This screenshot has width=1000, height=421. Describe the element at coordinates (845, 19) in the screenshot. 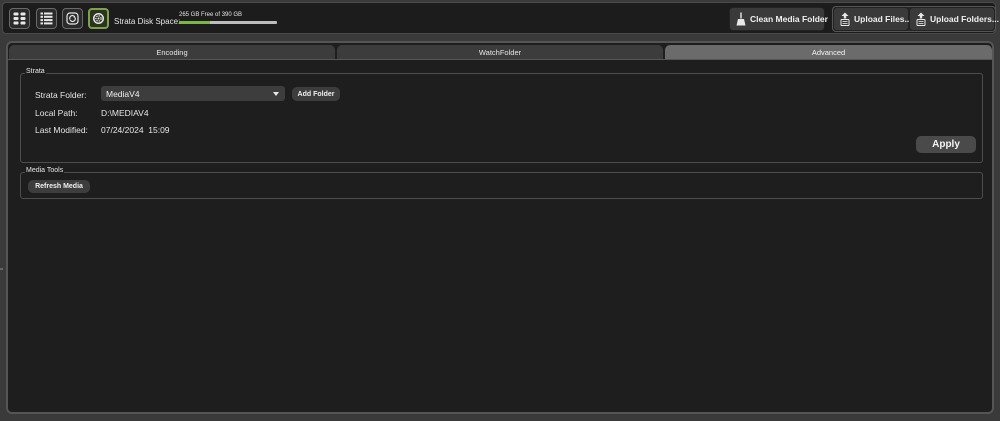

I see `upload-file-icon` at that location.